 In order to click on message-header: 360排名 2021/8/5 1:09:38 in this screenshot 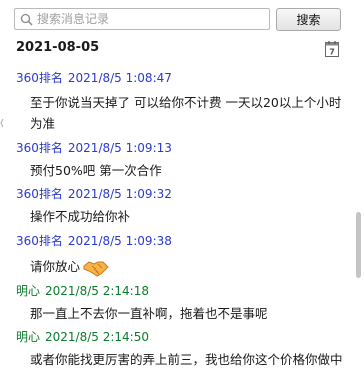, I will do `click(94, 240)`.